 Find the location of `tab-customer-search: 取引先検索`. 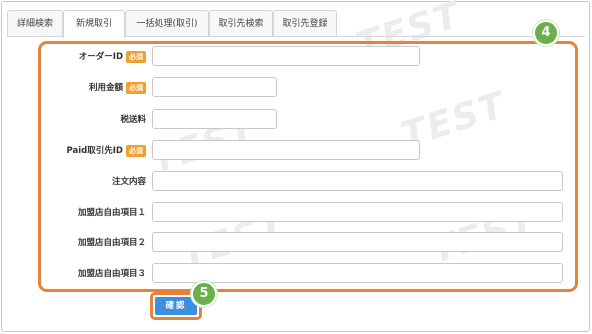

tab-customer-search: 取引先検索 is located at coordinates (241, 23).